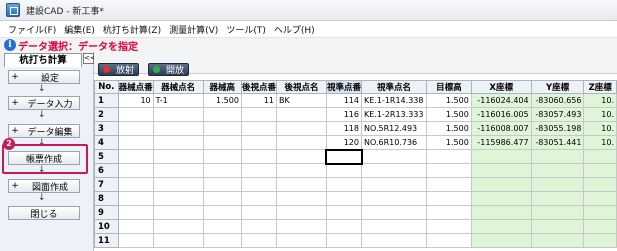  I want to click on table-cell: BK, so click(301, 100).